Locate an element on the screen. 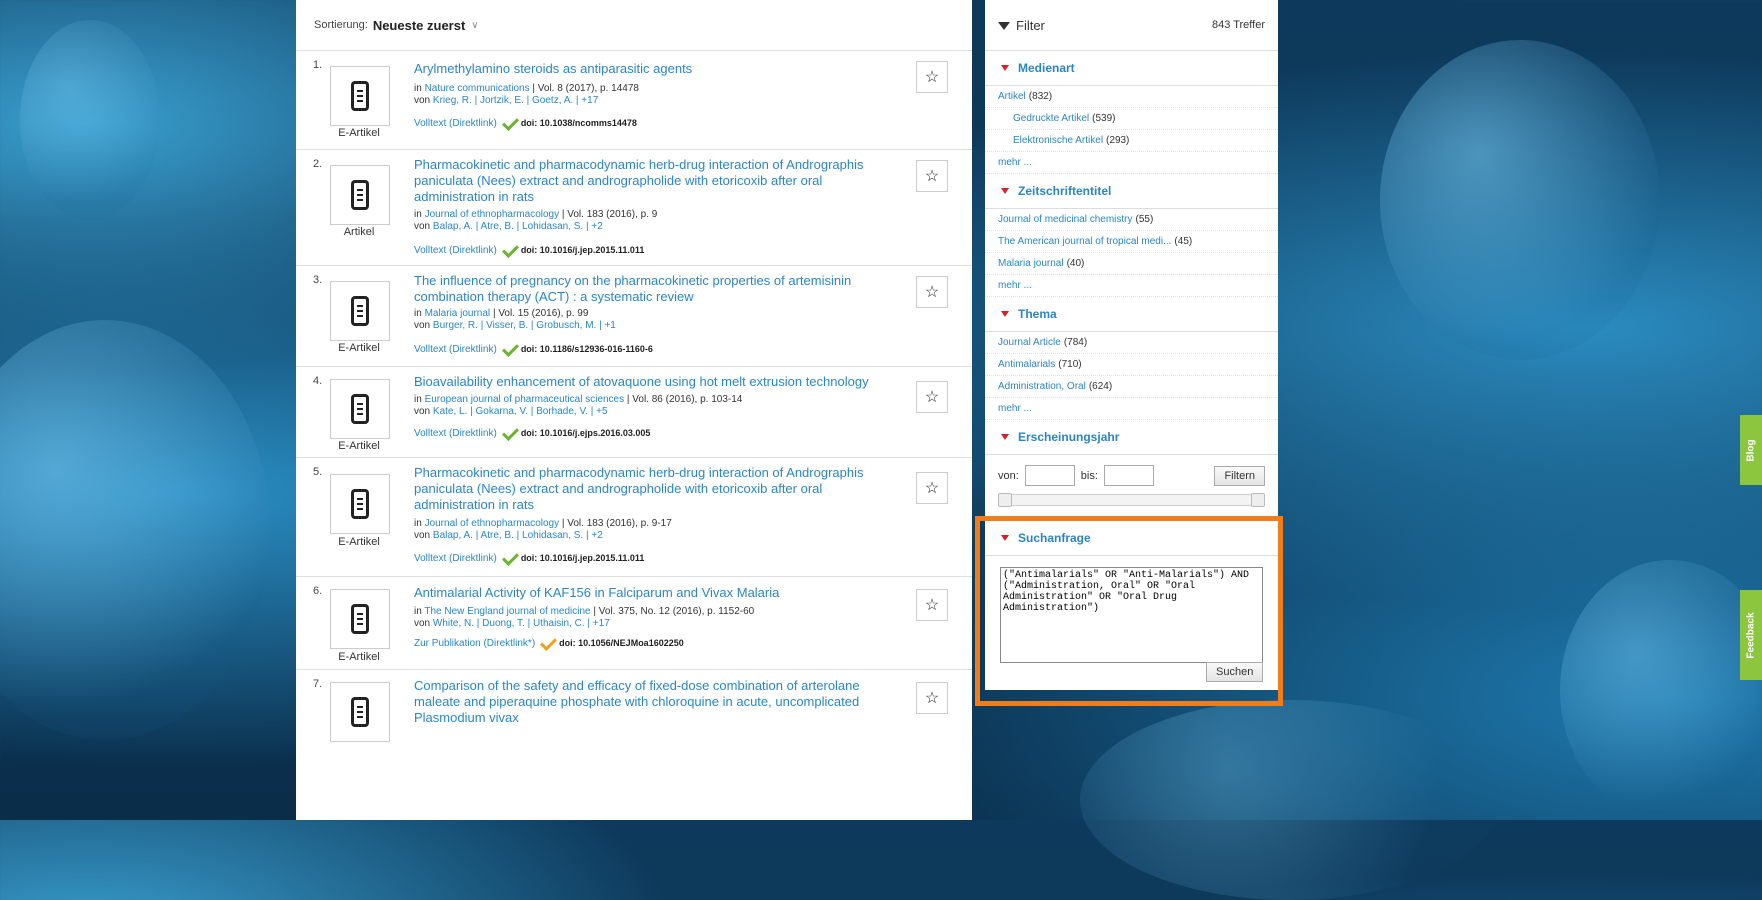 The width and height of the screenshot is (1762, 900). facet-item: Journal of medicinal chemistry (55) is located at coordinates (1131, 220).